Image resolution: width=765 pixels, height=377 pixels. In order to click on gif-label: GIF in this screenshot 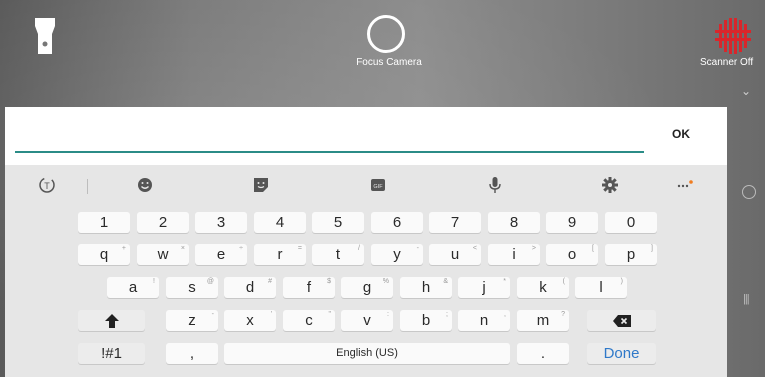, I will do `click(378, 187)`.